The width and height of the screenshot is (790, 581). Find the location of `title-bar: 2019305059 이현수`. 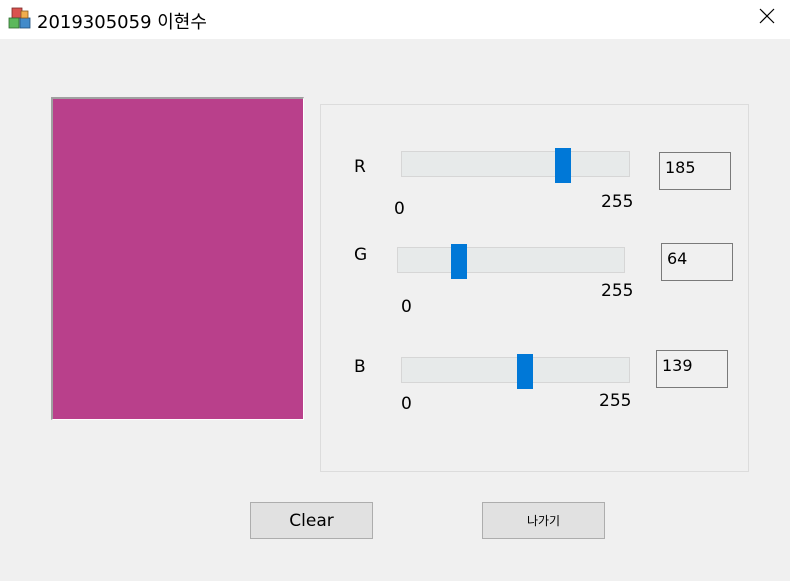

title-bar: 2019305059 이현수 is located at coordinates (395, 19).